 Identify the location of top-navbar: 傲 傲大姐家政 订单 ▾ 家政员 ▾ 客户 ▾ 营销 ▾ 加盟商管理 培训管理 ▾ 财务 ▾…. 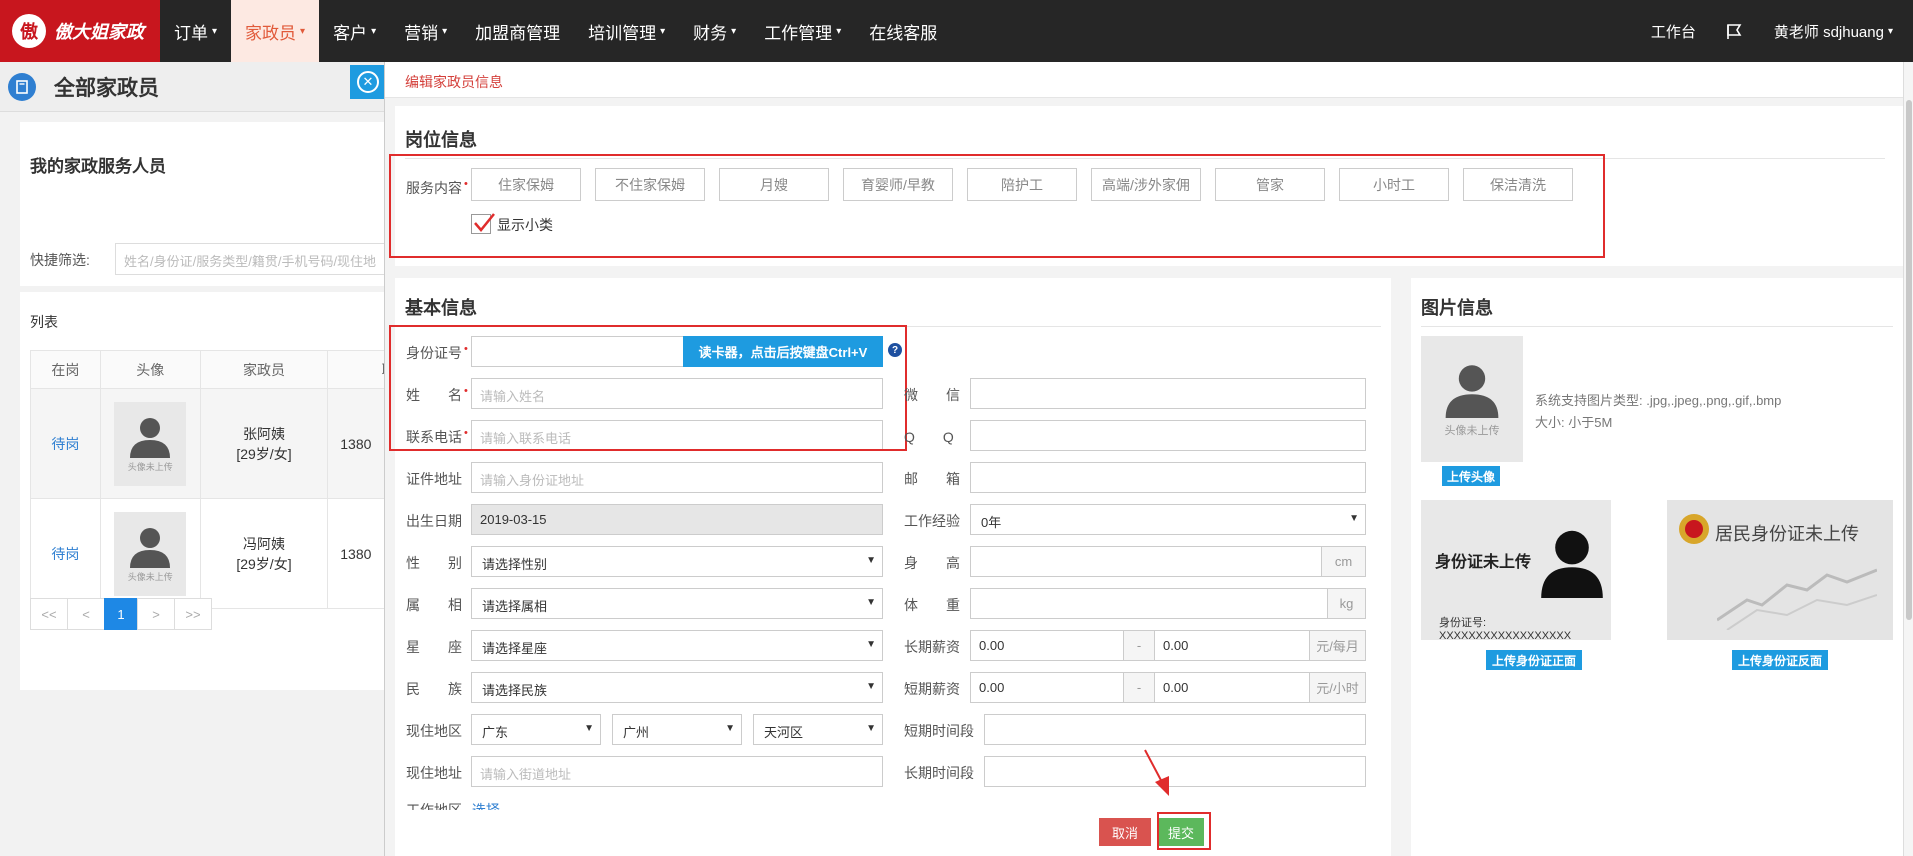
(956, 31).